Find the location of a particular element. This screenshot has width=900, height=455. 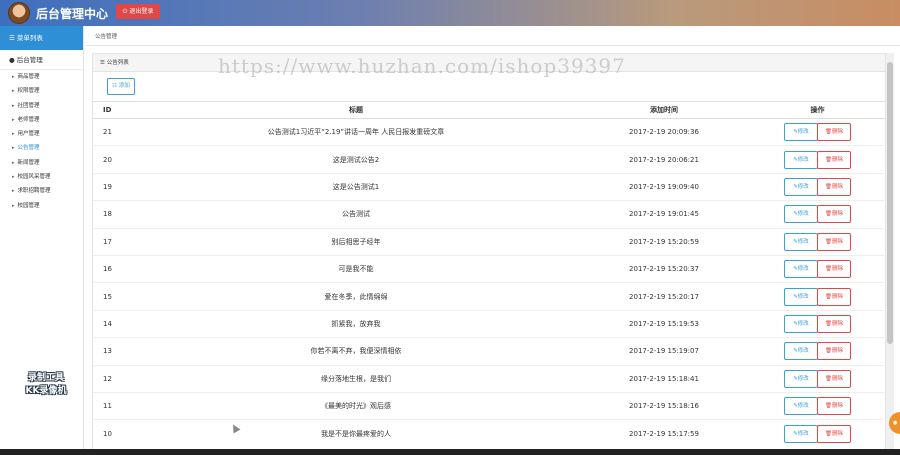

sidebar-item-label: 社团管理 is located at coordinates (28, 105).